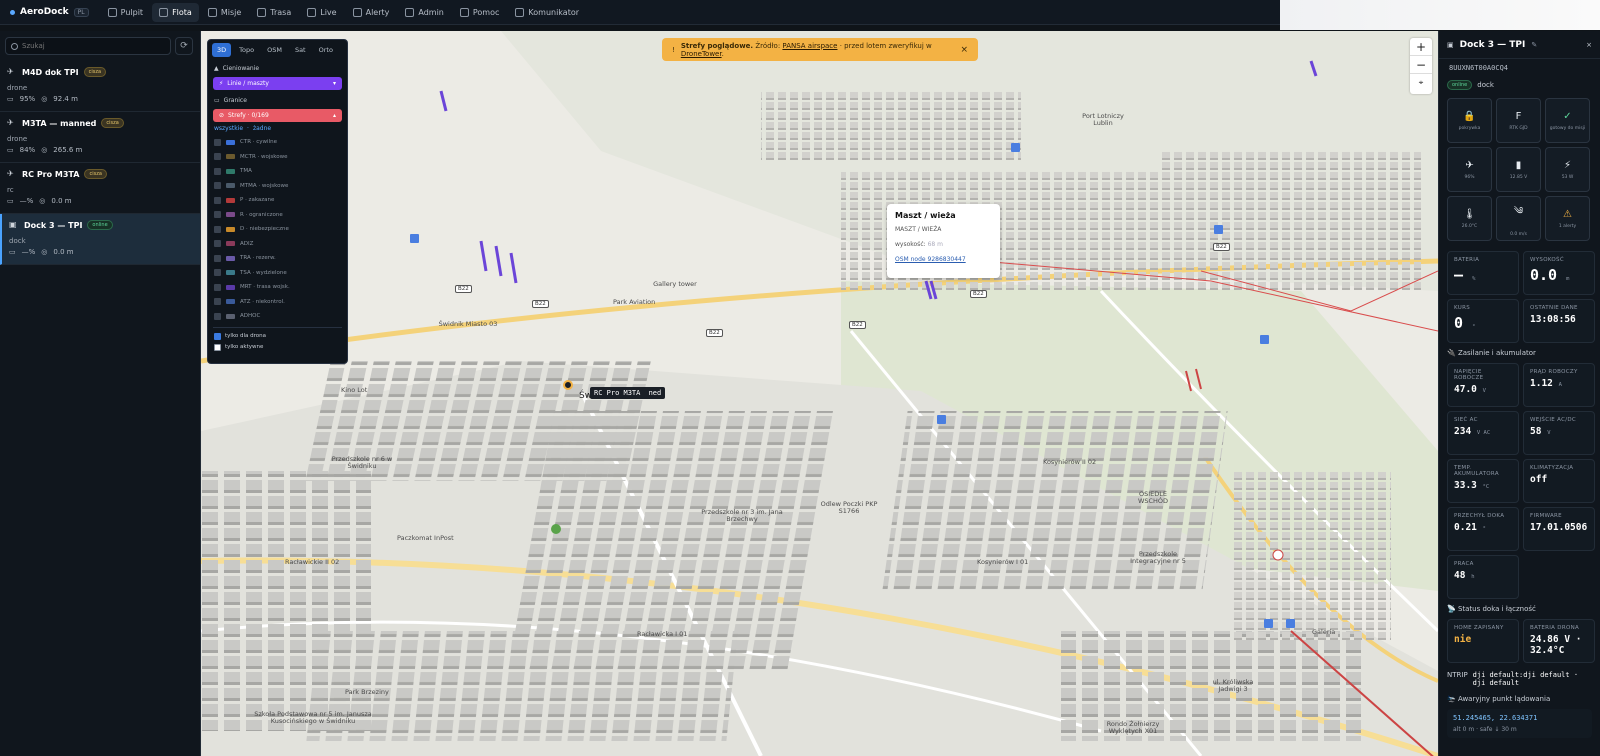 The height and width of the screenshot is (756, 1600). I want to click on telemetry-value: nie, so click(1463, 639).